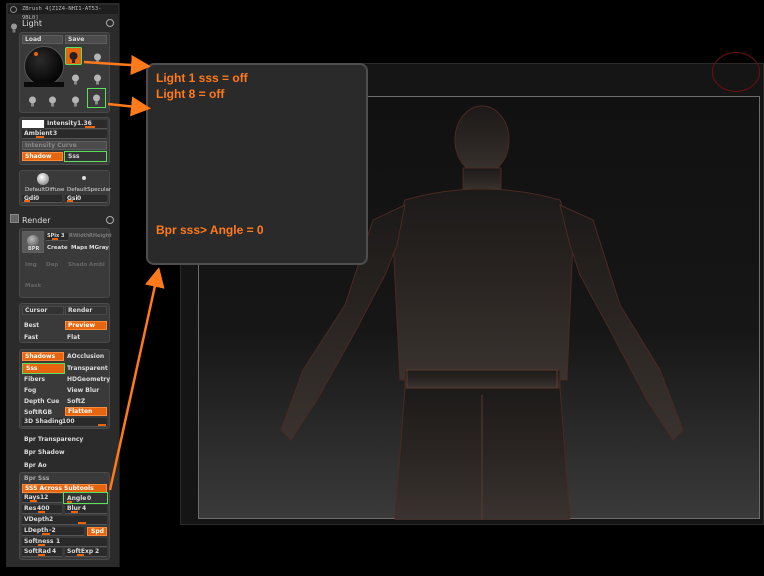 This screenshot has width=764, height=576. Describe the element at coordinates (117, 65) in the screenshot. I see `arrow-light1` at that location.